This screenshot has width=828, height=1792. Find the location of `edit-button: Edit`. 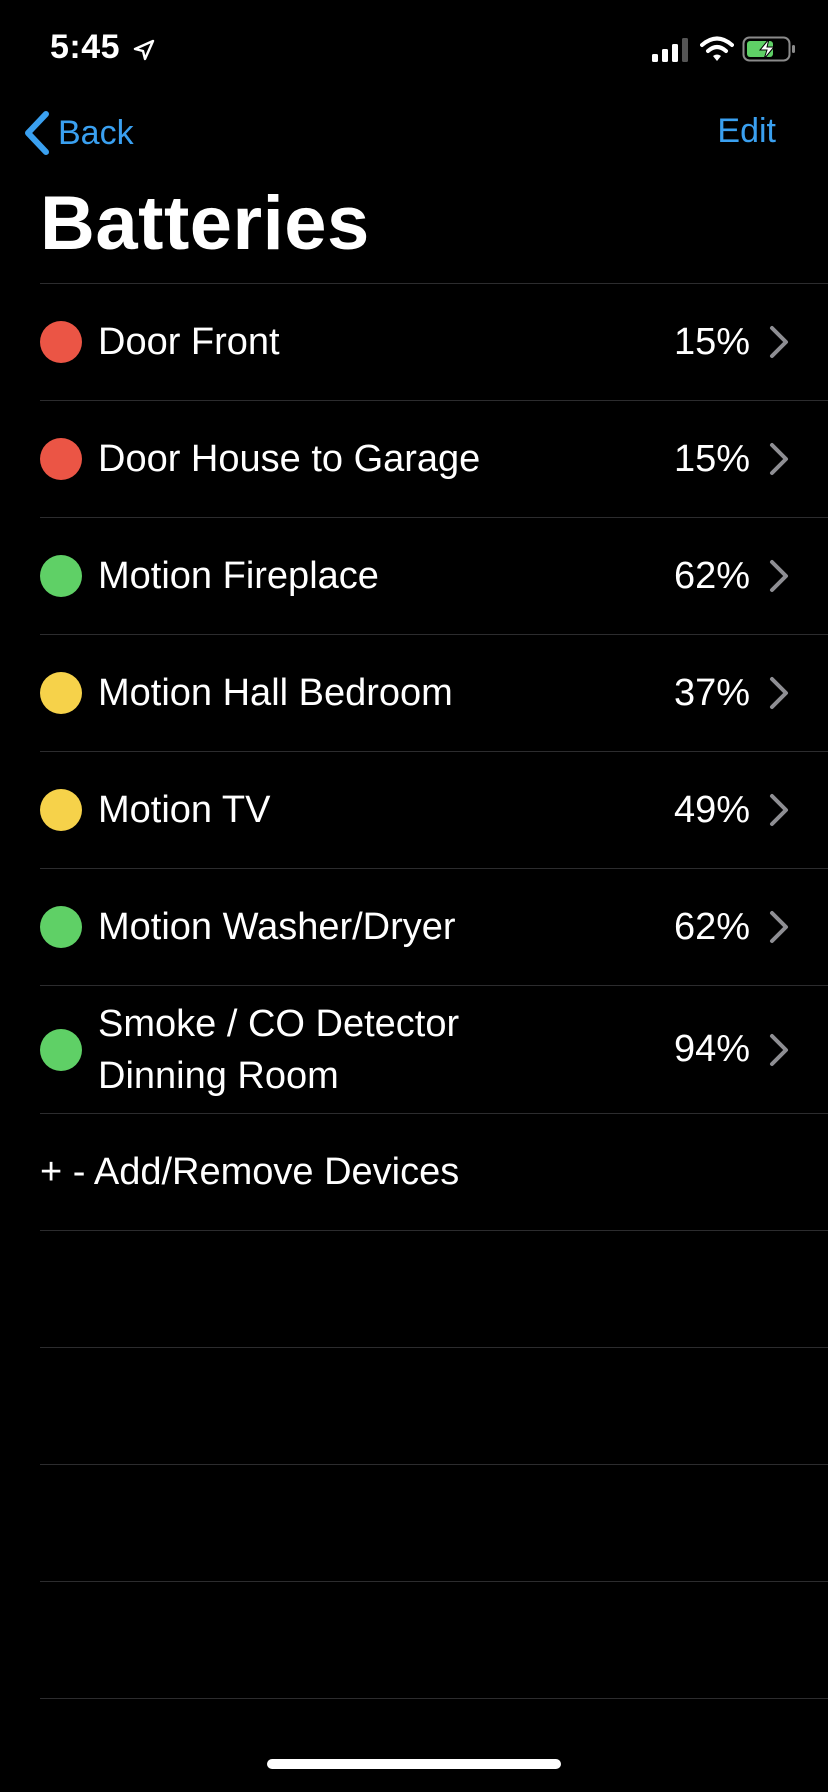

edit-button: Edit is located at coordinates (746, 131).